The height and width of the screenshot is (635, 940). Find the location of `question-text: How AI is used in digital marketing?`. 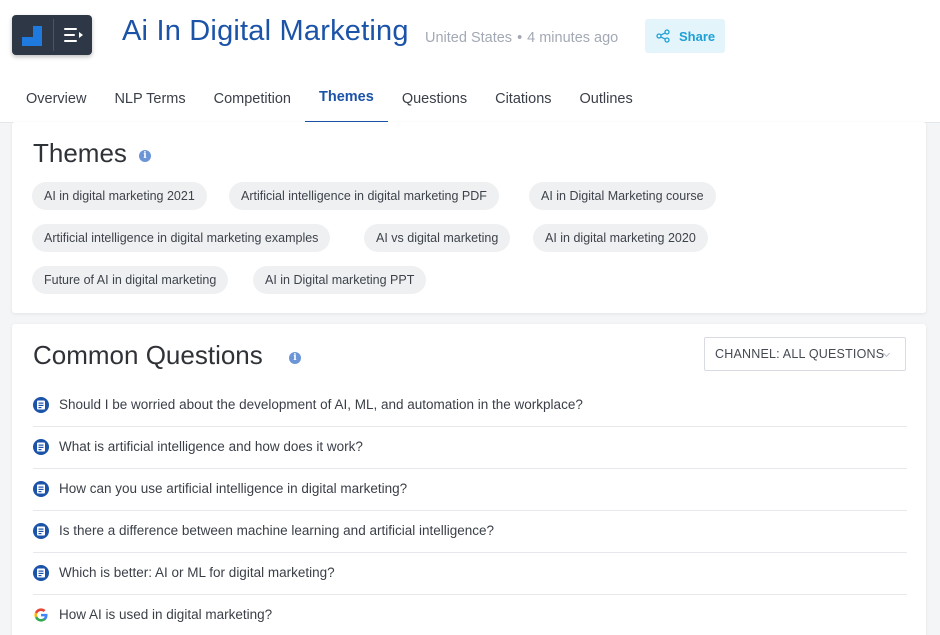

question-text: How AI is used in digital marketing? is located at coordinates (166, 614).